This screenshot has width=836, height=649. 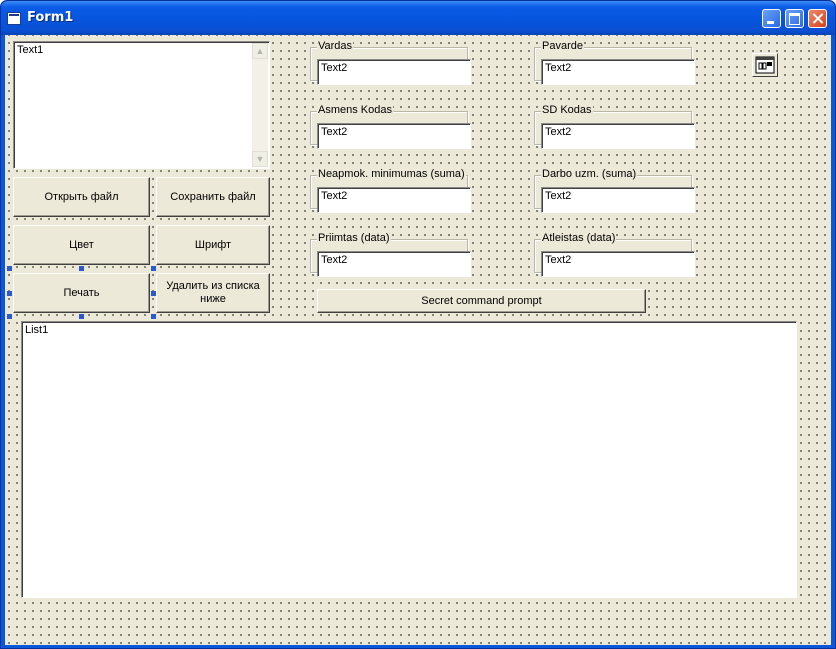 I want to click on priimtas-textbox: Text2, so click(x=394, y=264).